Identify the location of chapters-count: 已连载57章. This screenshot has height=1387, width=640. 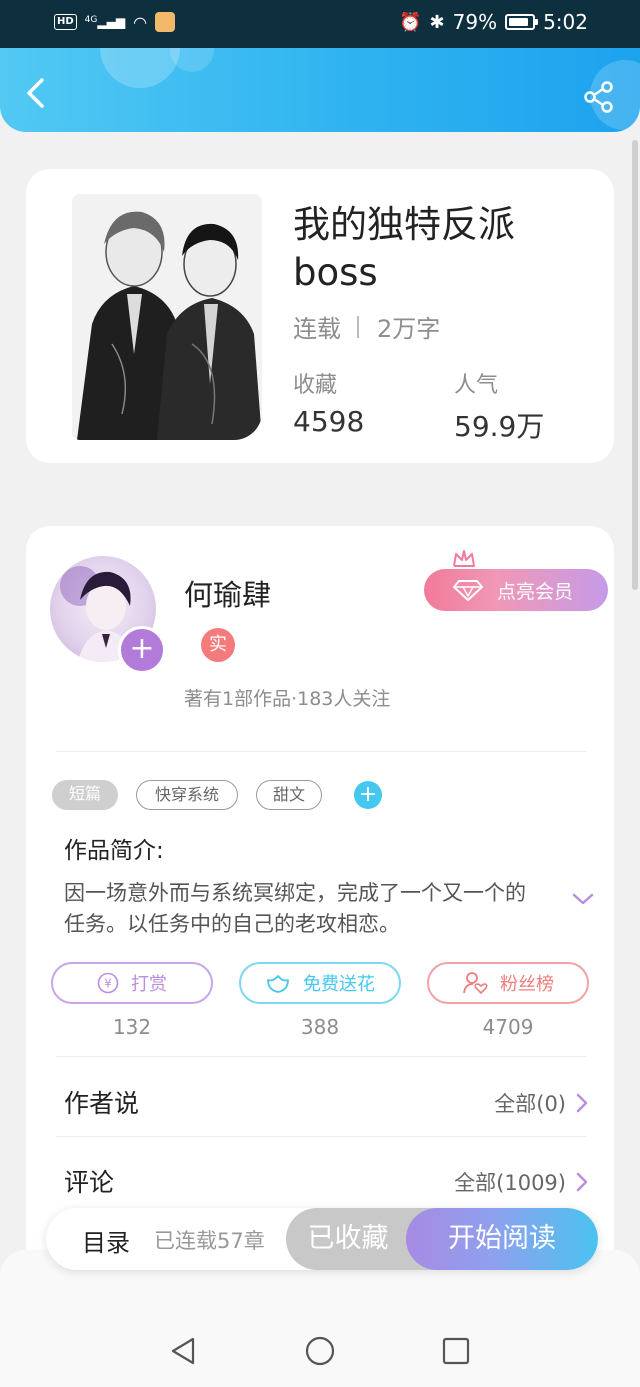
(209, 1241).